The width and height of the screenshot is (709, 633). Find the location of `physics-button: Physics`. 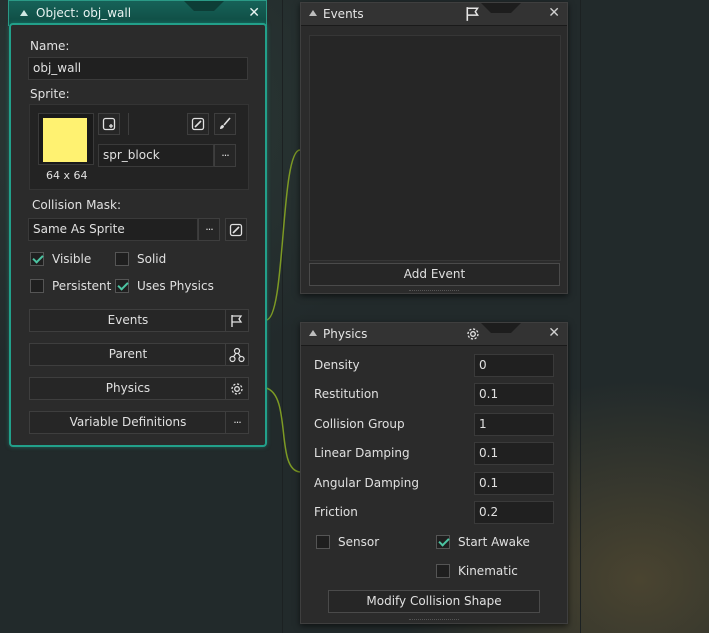

physics-button: Physics is located at coordinates (139, 388).